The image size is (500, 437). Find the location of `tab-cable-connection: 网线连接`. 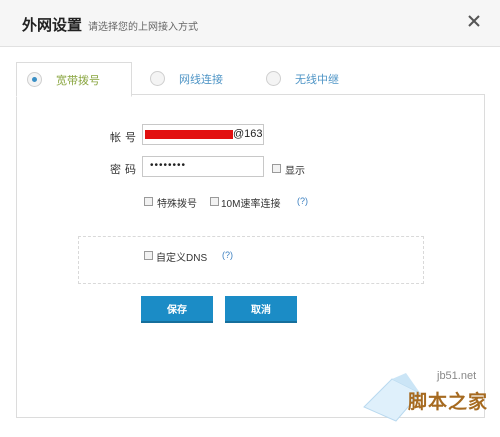

tab-cable-connection: 网线连接 is located at coordinates (181, 78).